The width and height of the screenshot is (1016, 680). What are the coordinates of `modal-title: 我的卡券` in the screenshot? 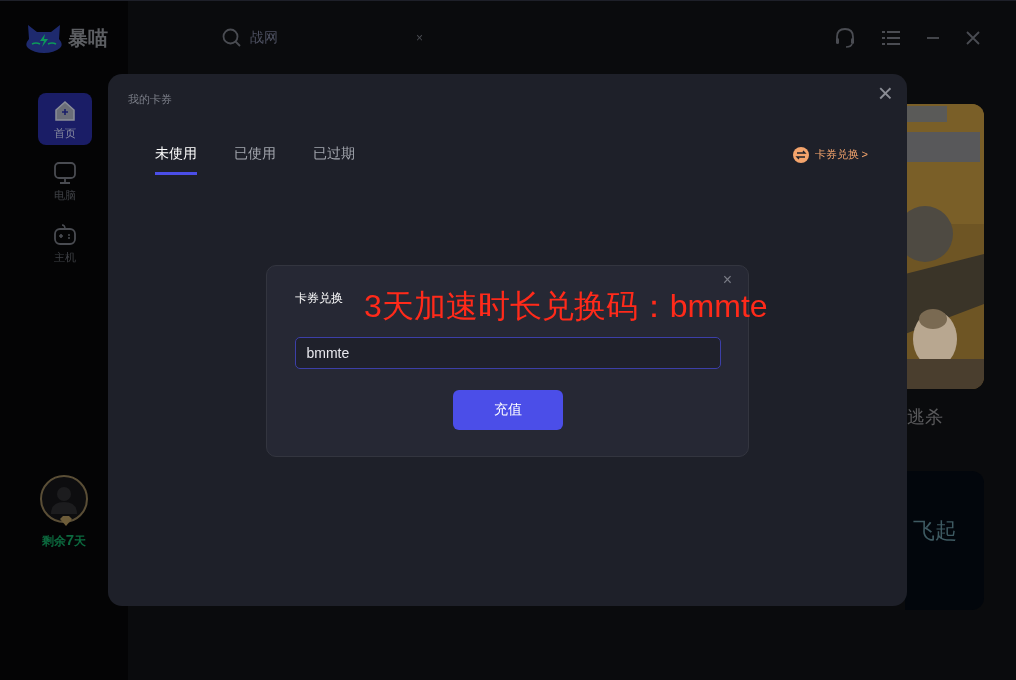 It's located at (150, 99).